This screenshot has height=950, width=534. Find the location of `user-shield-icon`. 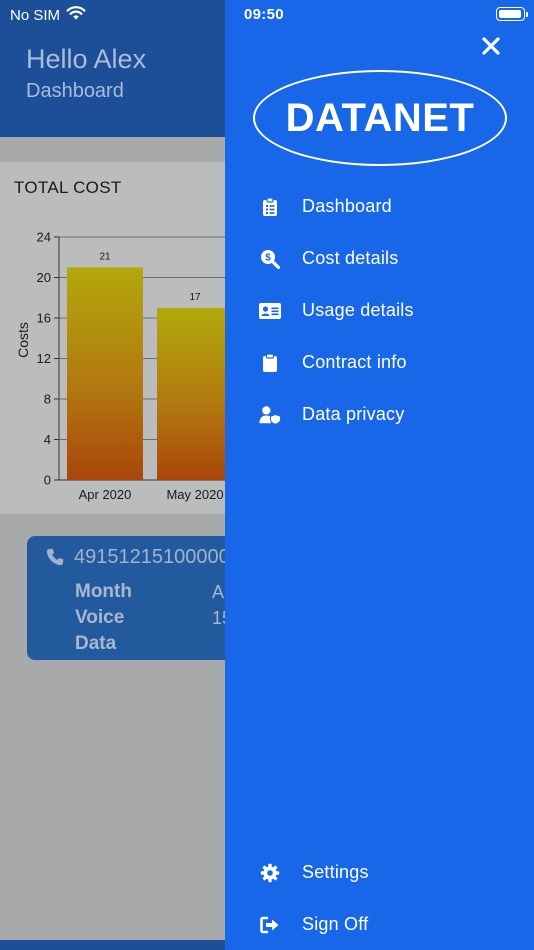

user-shield-icon is located at coordinates (270, 415).